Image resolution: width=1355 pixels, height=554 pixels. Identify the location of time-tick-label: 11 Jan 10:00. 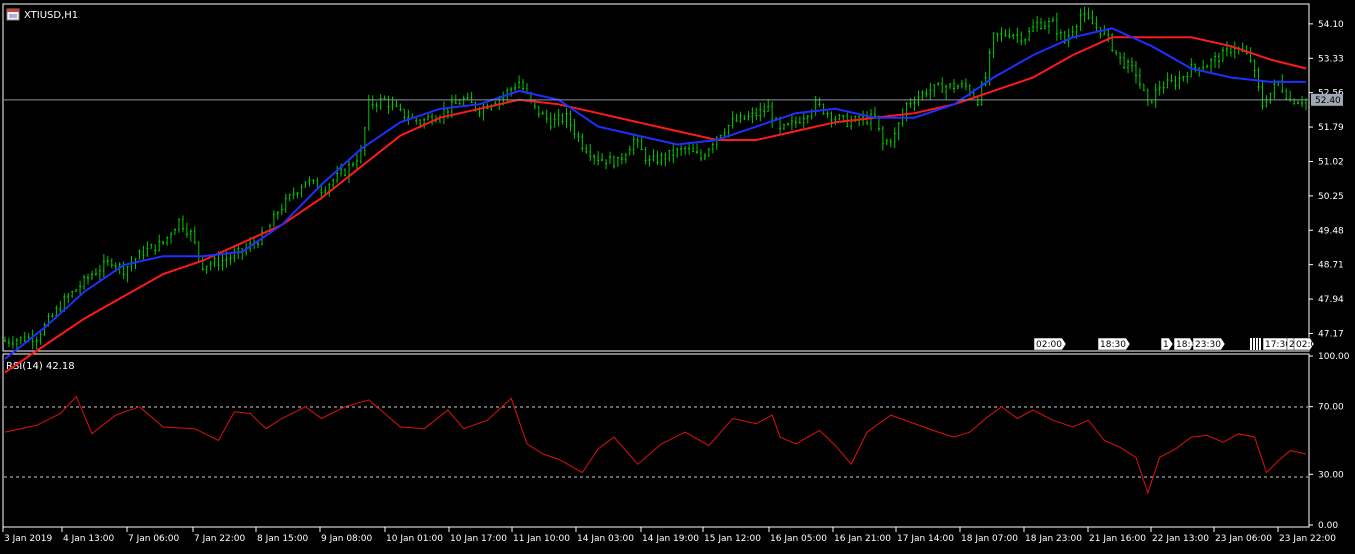
(541, 539).